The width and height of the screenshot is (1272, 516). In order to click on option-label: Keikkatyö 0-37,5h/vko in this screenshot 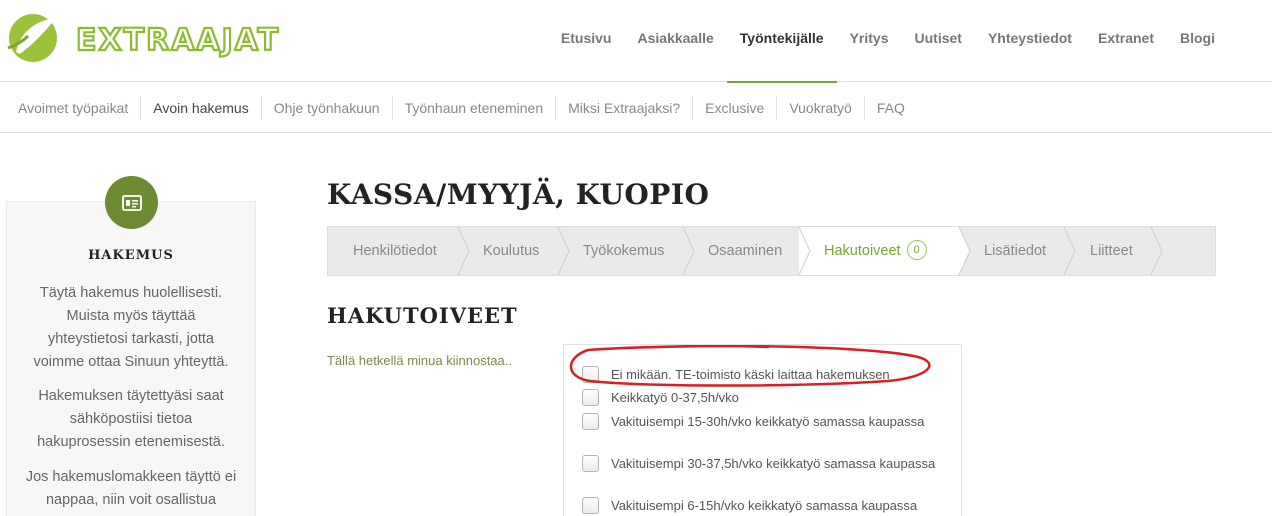, I will do `click(675, 397)`.